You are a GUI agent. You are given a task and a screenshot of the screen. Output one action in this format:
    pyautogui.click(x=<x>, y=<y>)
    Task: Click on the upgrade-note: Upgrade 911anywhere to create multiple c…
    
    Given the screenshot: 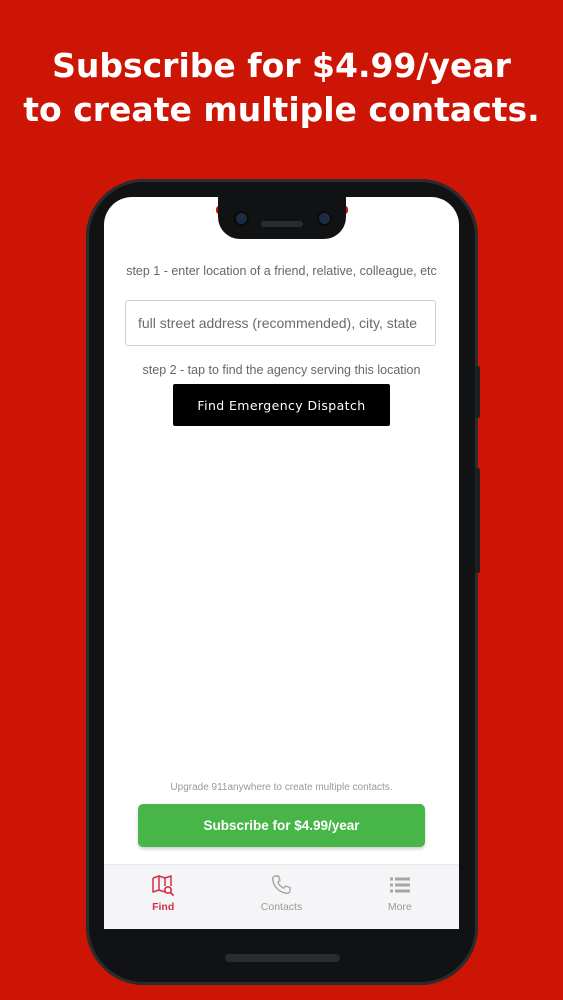 What is the action you would take?
    pyautogui.click(x=281, y=787)
    